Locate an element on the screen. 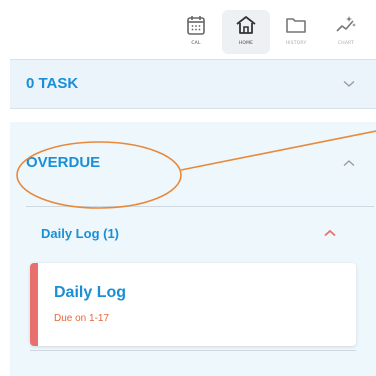 Image resolution: width=376 pixels, height=376 pixels. overdue-indicator-bar is located at coordinates (34, 304).